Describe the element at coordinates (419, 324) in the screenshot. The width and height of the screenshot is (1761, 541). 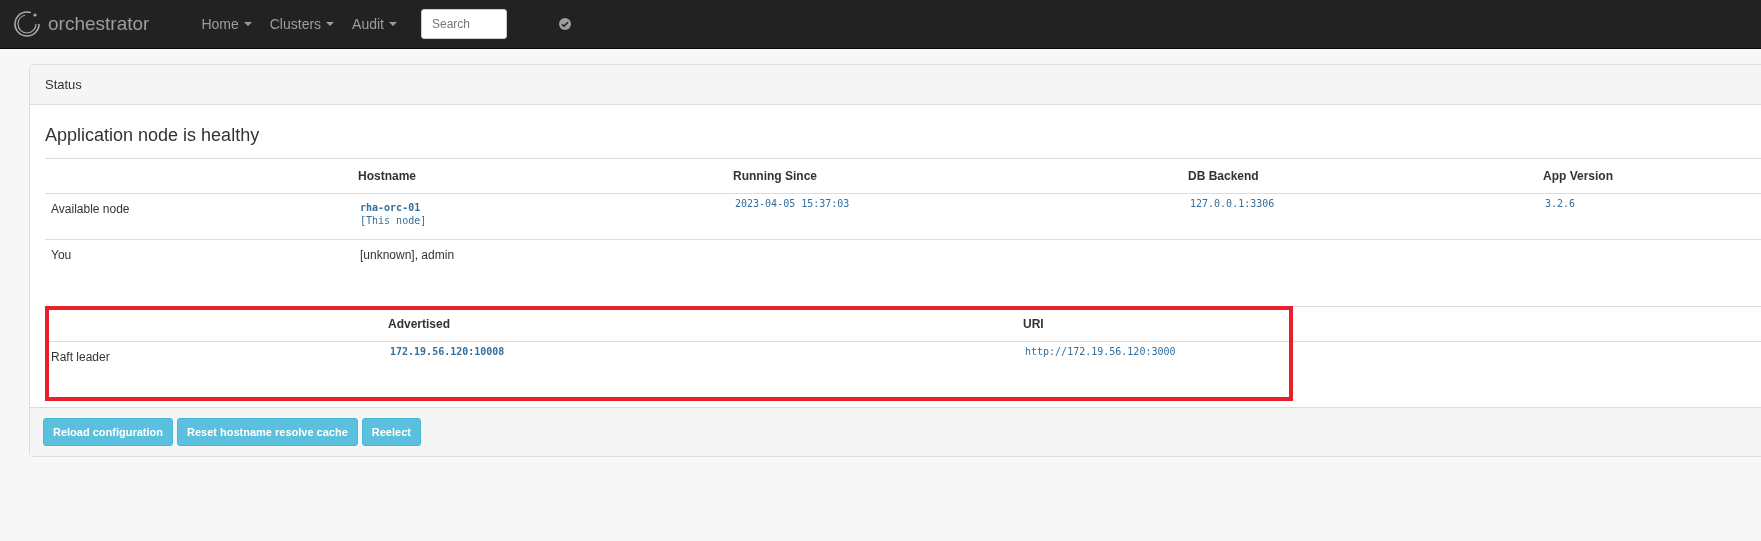
I see `column-header: Advertised` at that location.